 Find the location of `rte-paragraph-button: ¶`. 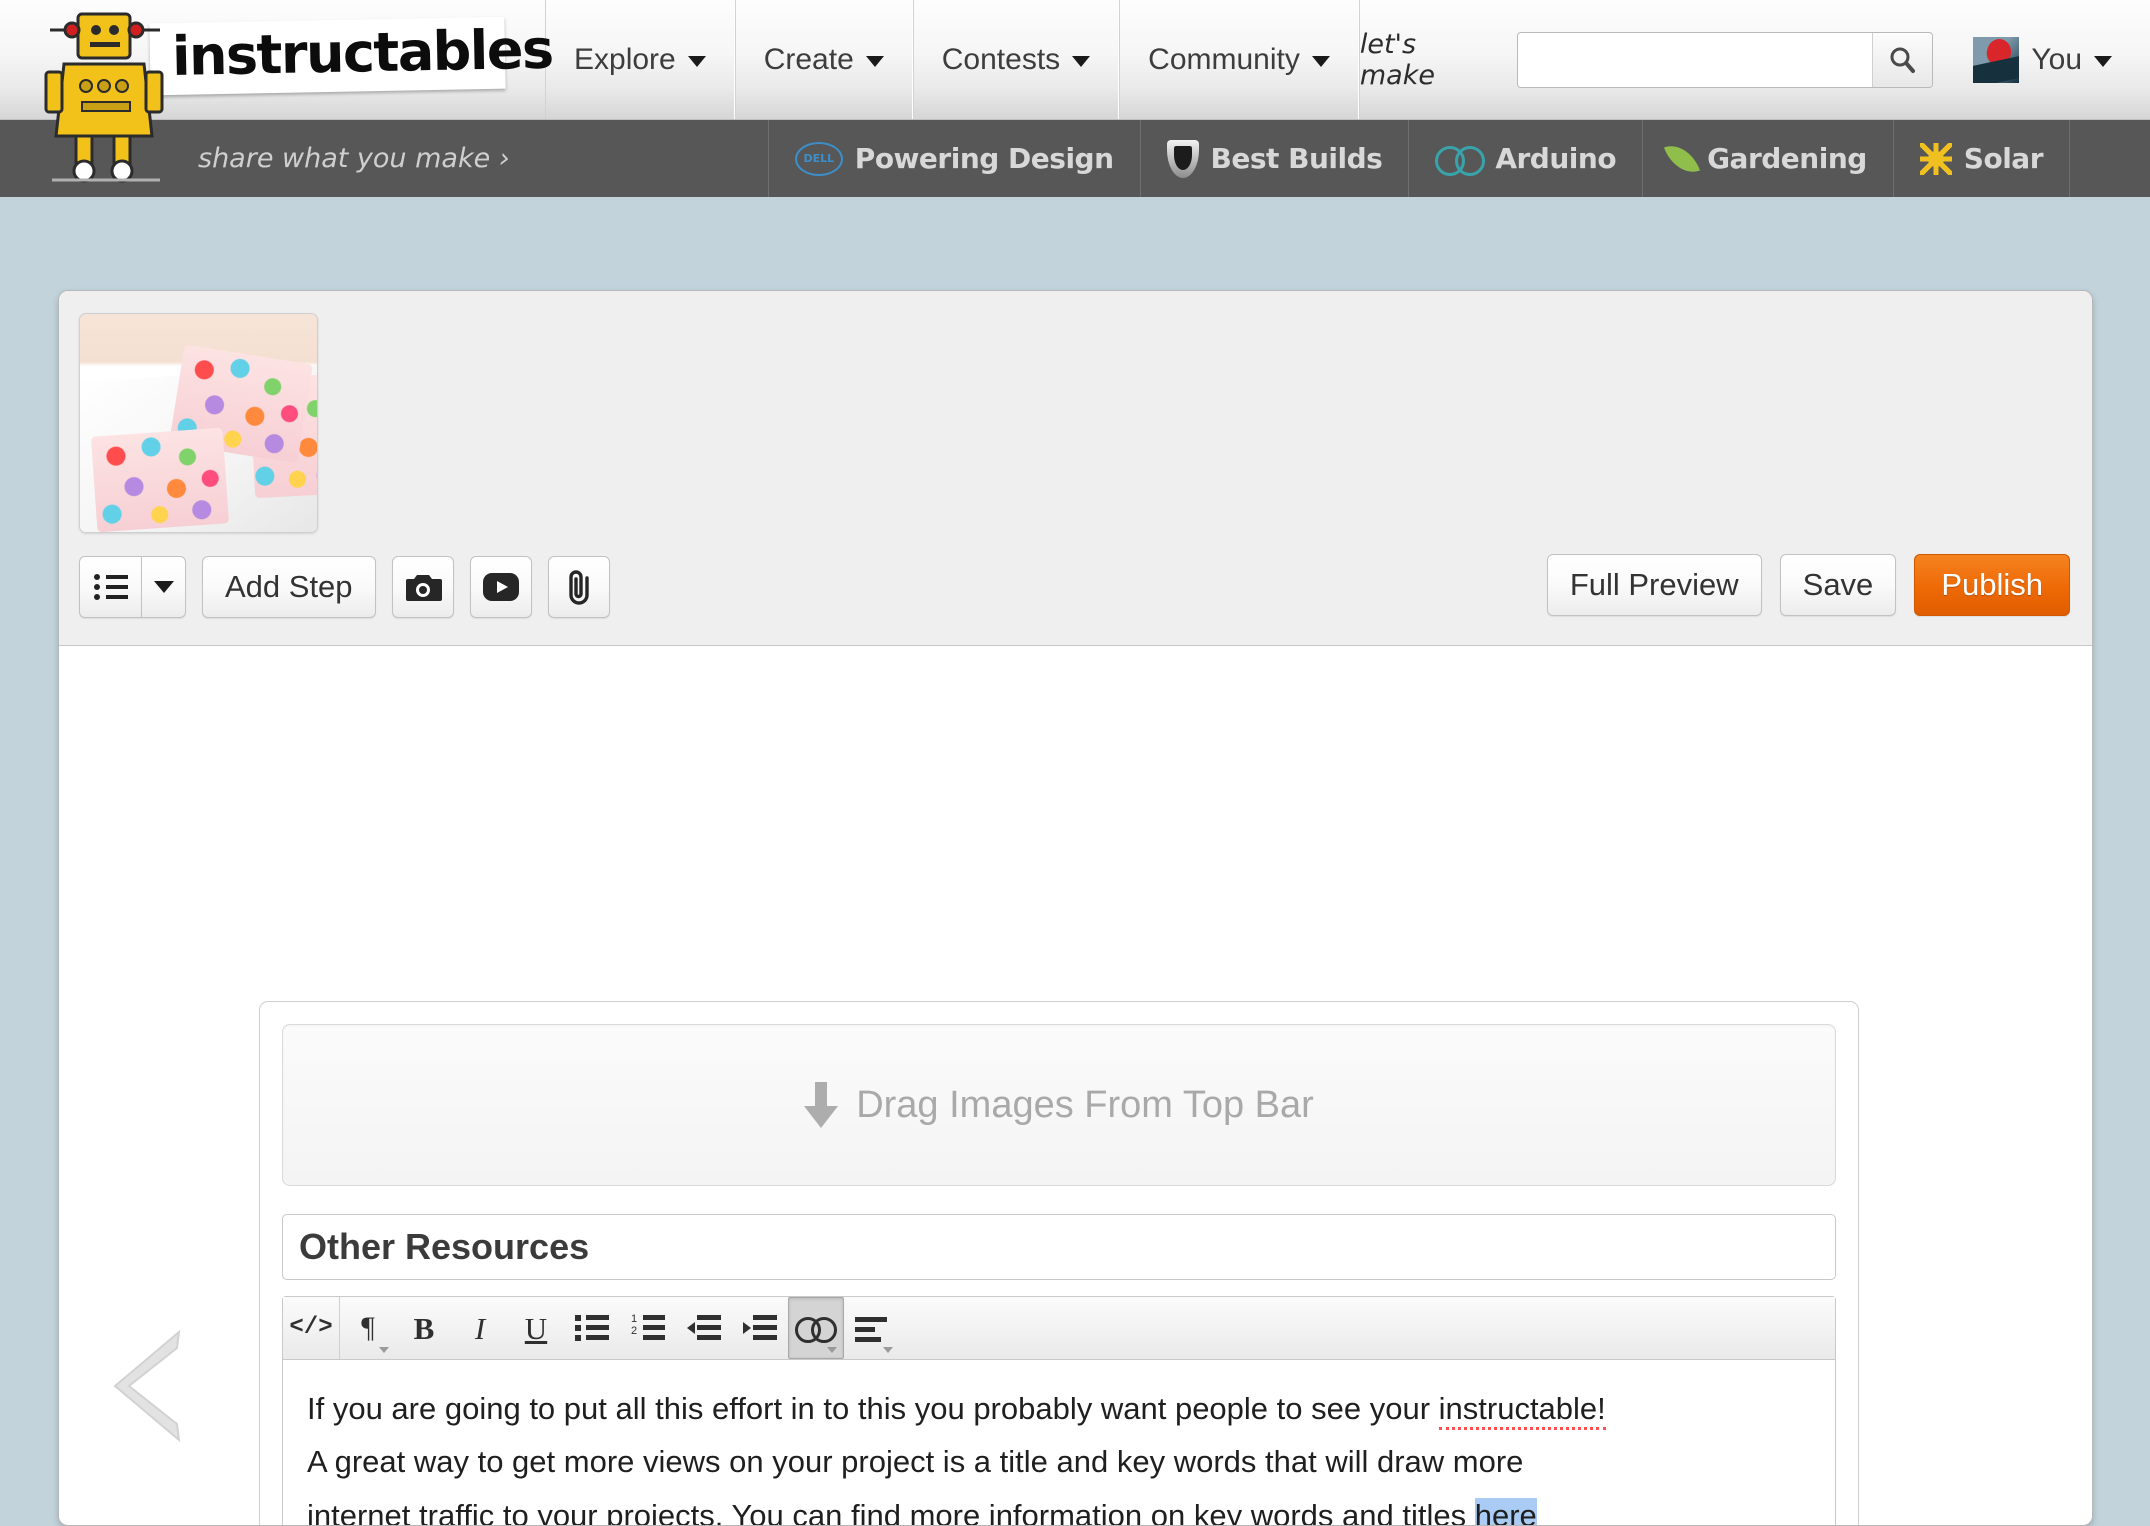

rte-paragraph-button: ¶ is located at coordinates (368, 1328).